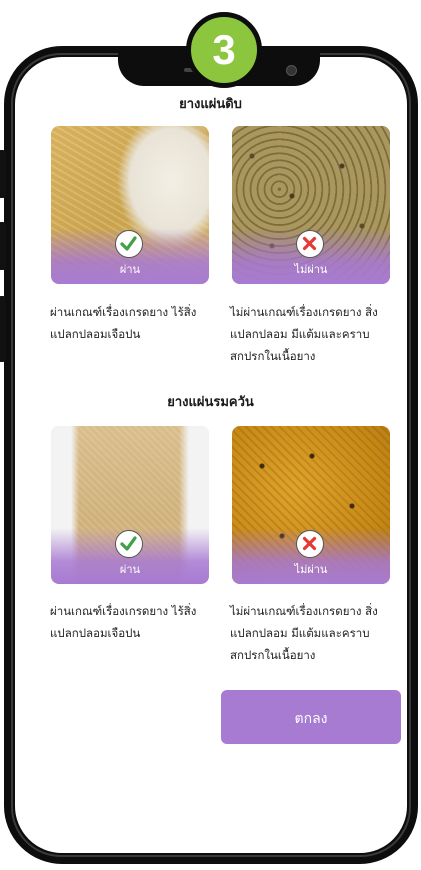 This screenshot has width=421, height=870. What do you see at coordinates (311, 717) in the screenshot?
I see `ok-button: ตกลง` at bounding box center [311, 717].